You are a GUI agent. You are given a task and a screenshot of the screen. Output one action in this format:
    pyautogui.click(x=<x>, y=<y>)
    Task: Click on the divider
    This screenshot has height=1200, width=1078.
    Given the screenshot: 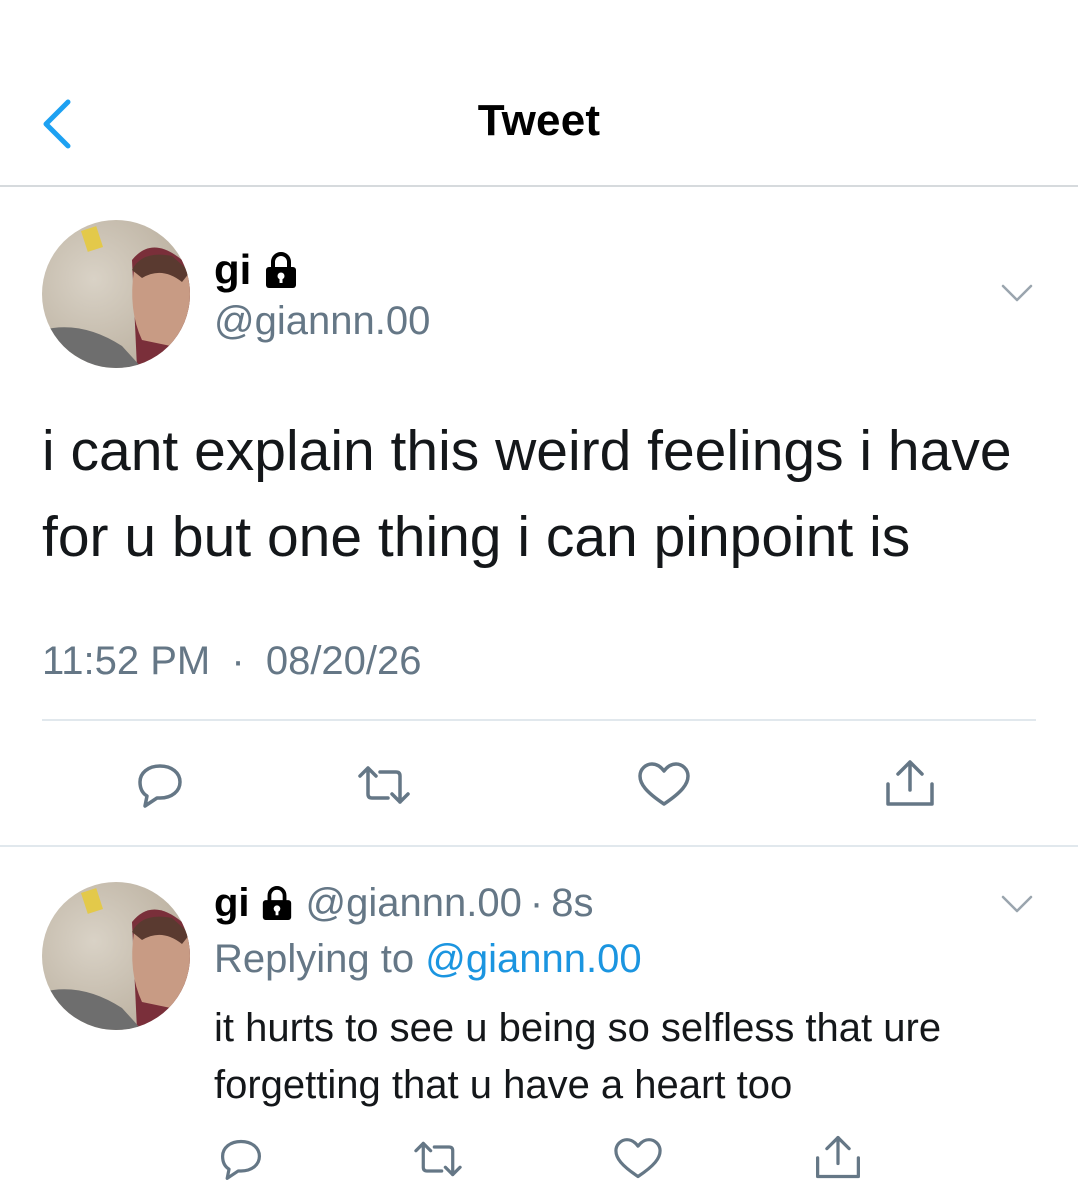 What is the action you would take?
    pyautogui.click(x=539, y=720)
    